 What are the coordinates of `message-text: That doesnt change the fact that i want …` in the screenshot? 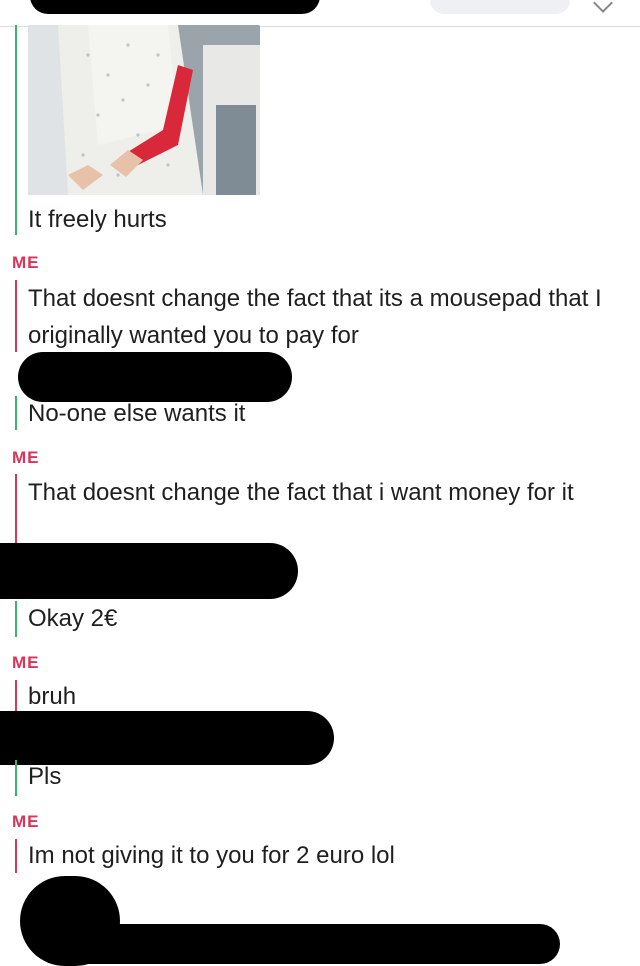 It's located at (301, 492).